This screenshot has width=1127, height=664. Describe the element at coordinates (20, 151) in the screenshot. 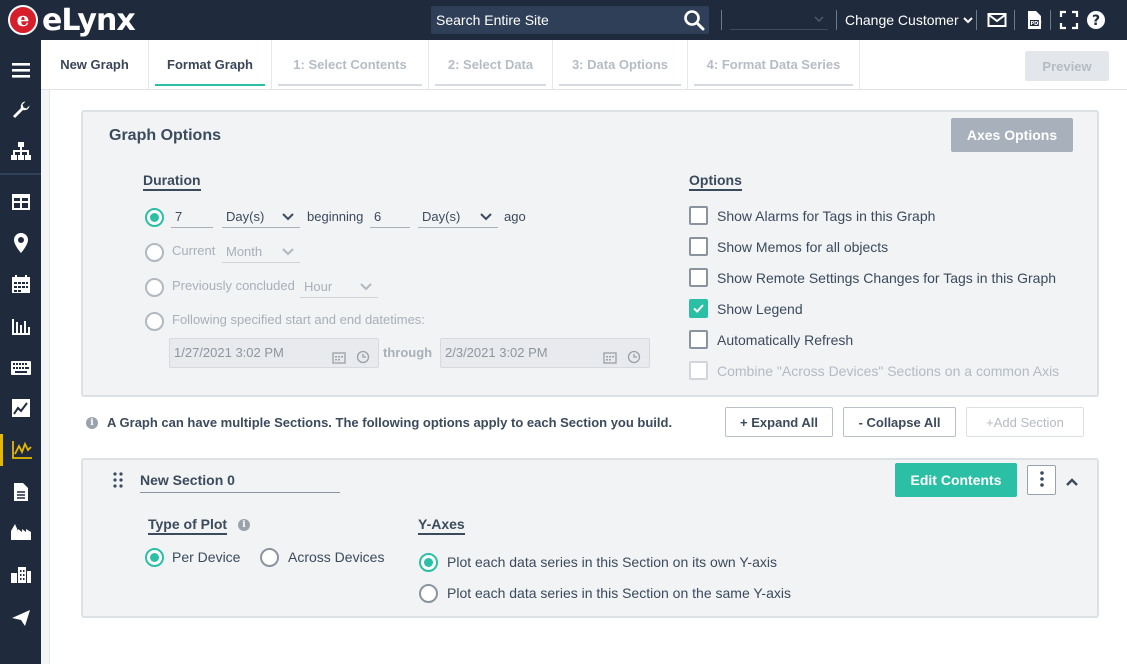

I see `hierarchy-icon` at that location.